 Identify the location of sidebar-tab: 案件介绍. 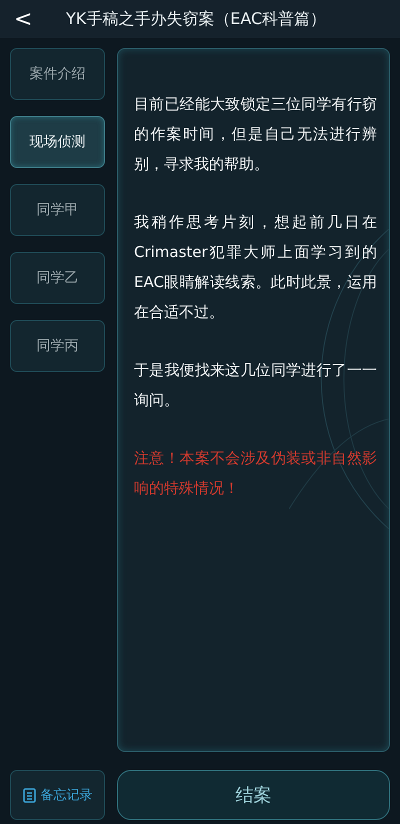
(57, 74).